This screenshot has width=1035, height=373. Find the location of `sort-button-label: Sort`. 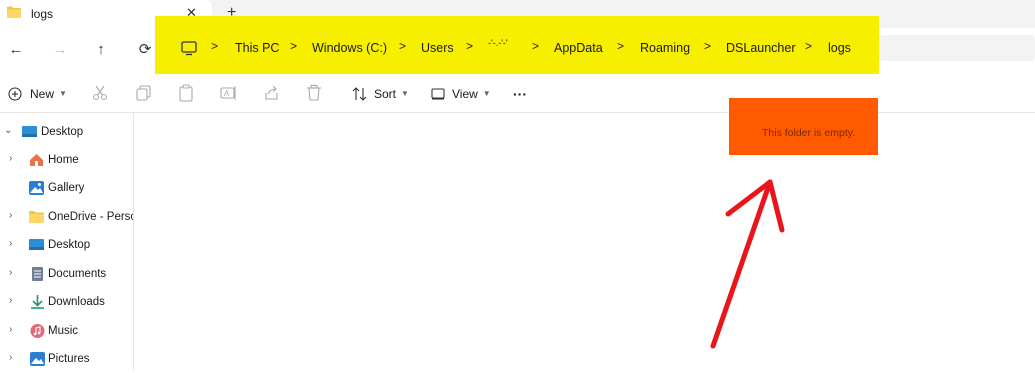

sort-button-label: Sort is located at coordinates (385, 93).